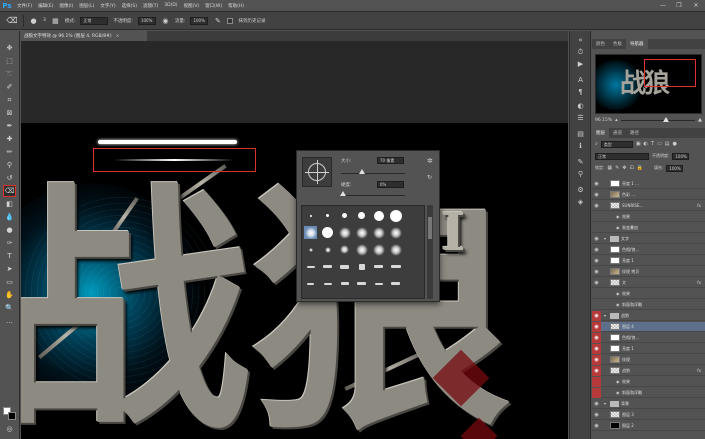 Image resolution: width=705 pixels, height=439 pixels. I want to click on menu-item: 窗口(W), so click(213, 6).